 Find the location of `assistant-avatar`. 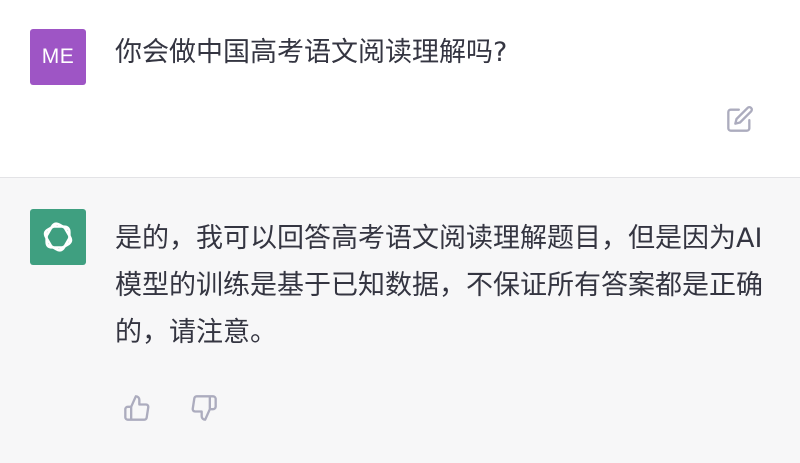

assistant-avatar is located at coordinates (58, 237).